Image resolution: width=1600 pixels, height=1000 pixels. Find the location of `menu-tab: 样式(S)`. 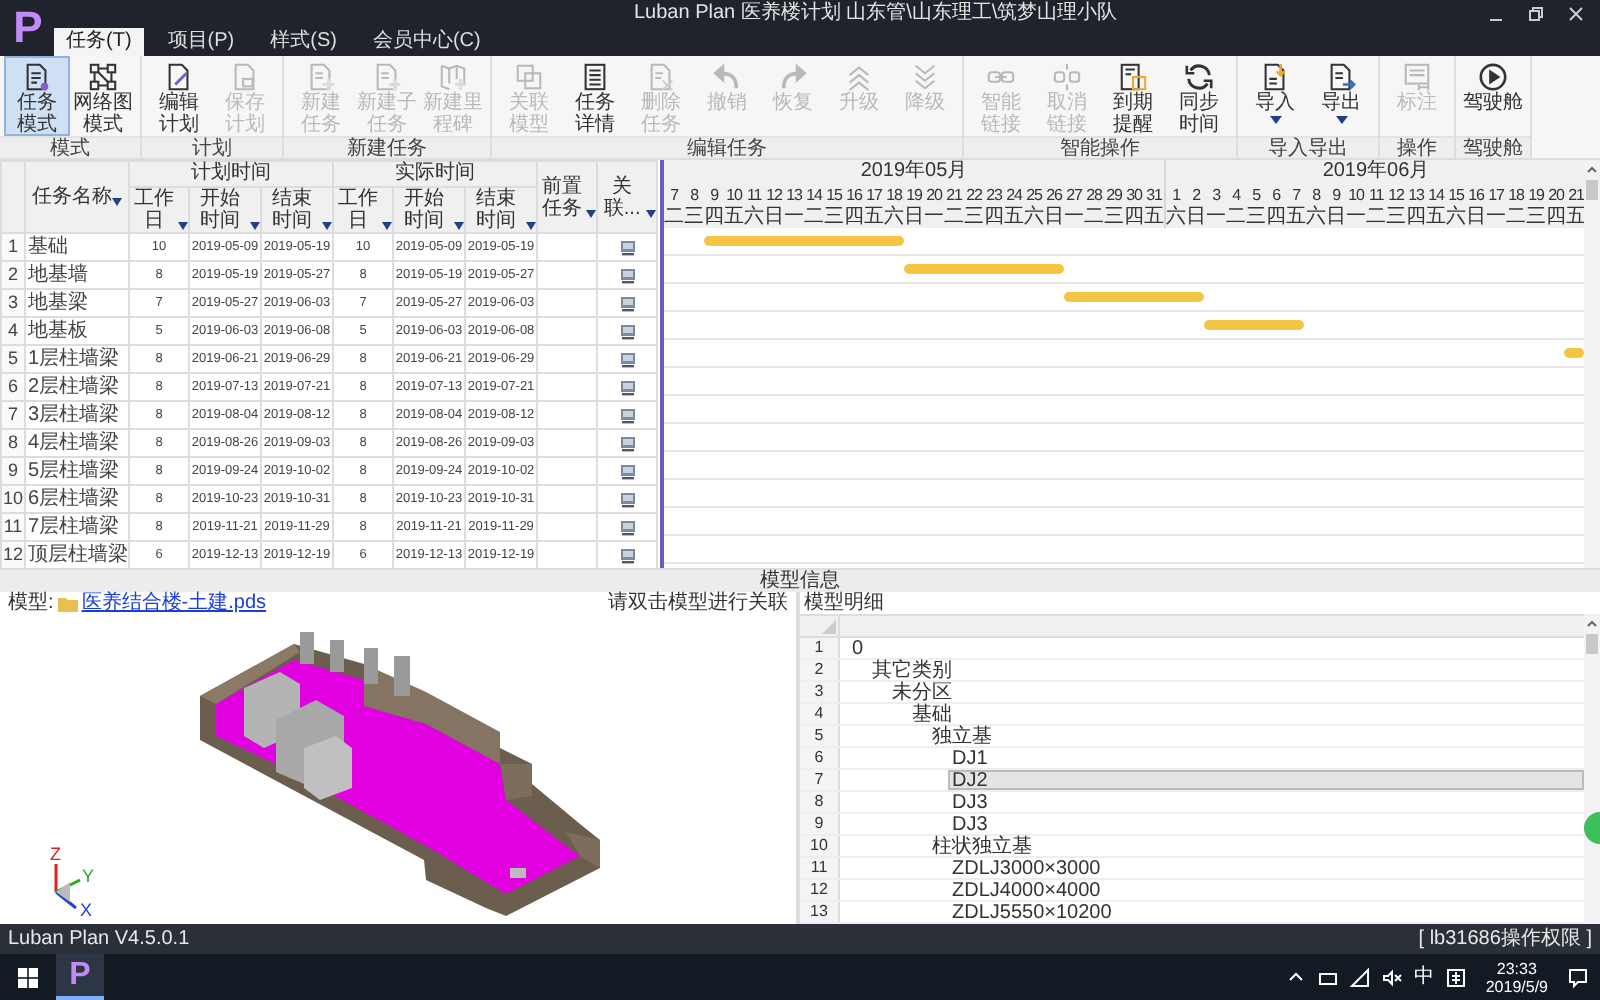

menu-tab: 样式(S) is located at coordinates (303, 42).